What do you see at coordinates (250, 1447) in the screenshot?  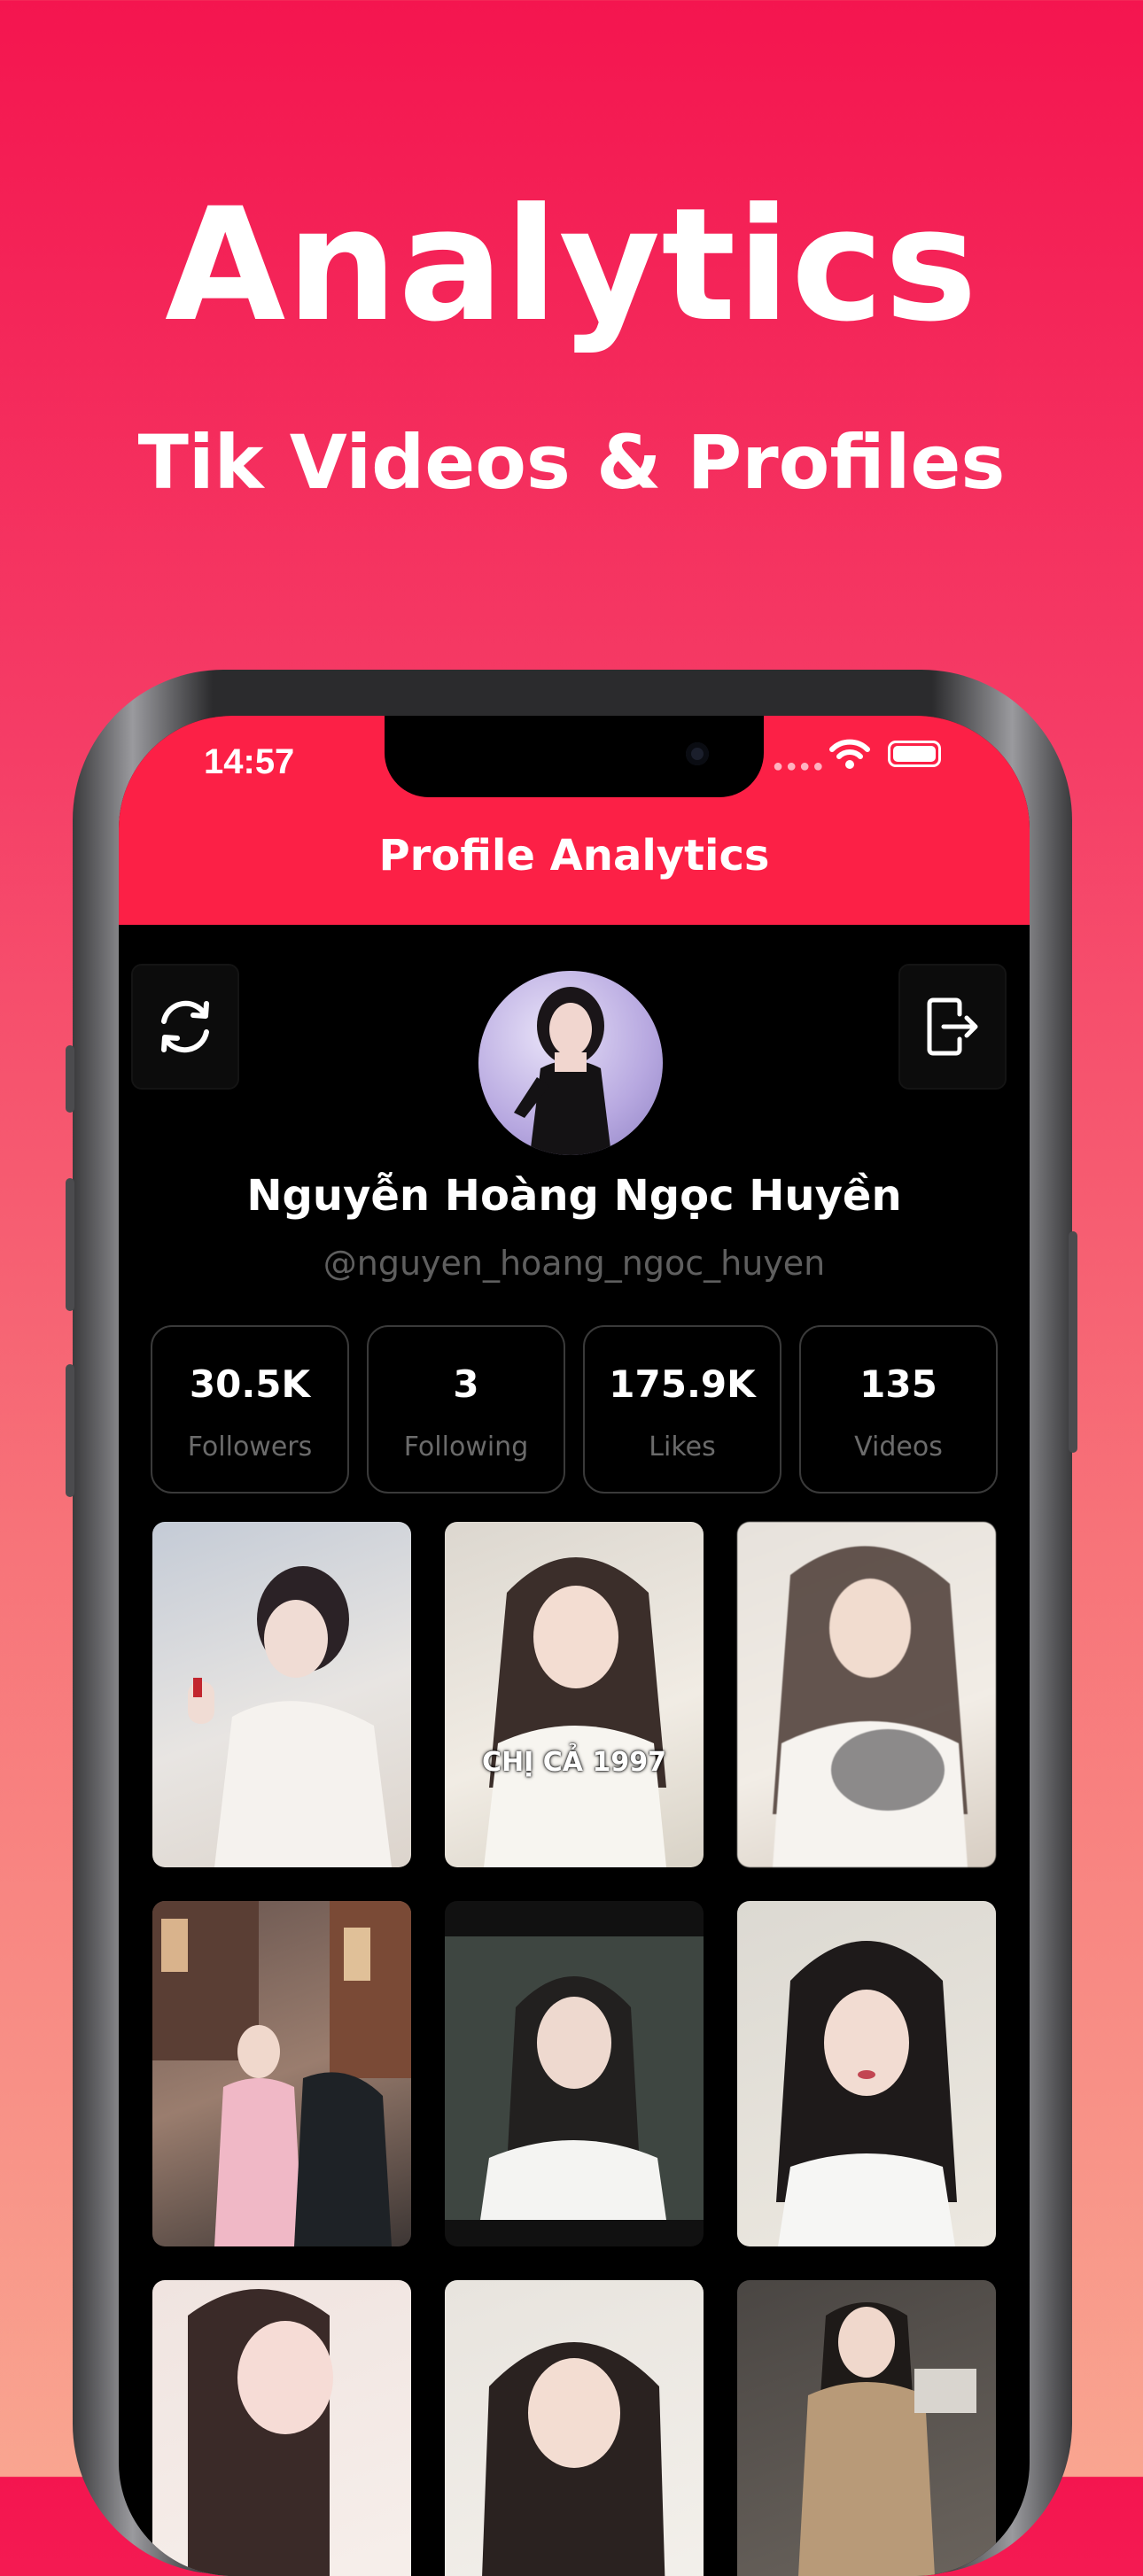 I see `stat-label: Followers` at bounding box center [250, 1447].